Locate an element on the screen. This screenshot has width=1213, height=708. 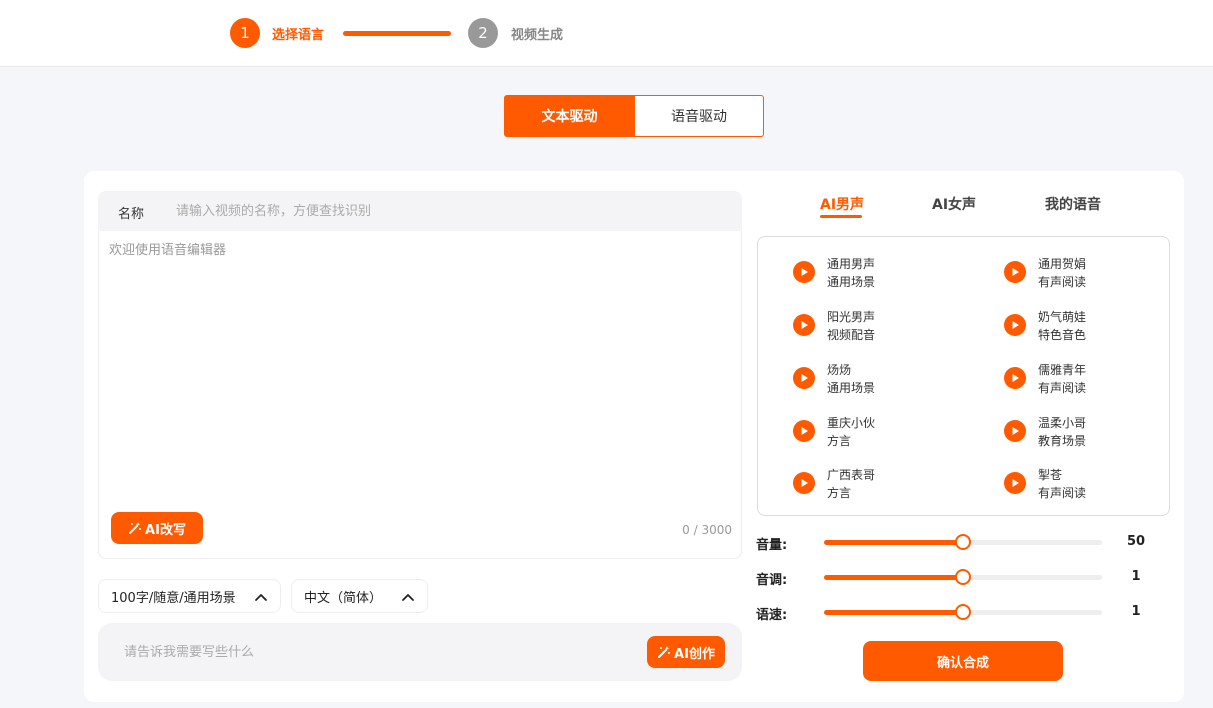
step-1-indicator: 1 is located at coordinates (245, 33).